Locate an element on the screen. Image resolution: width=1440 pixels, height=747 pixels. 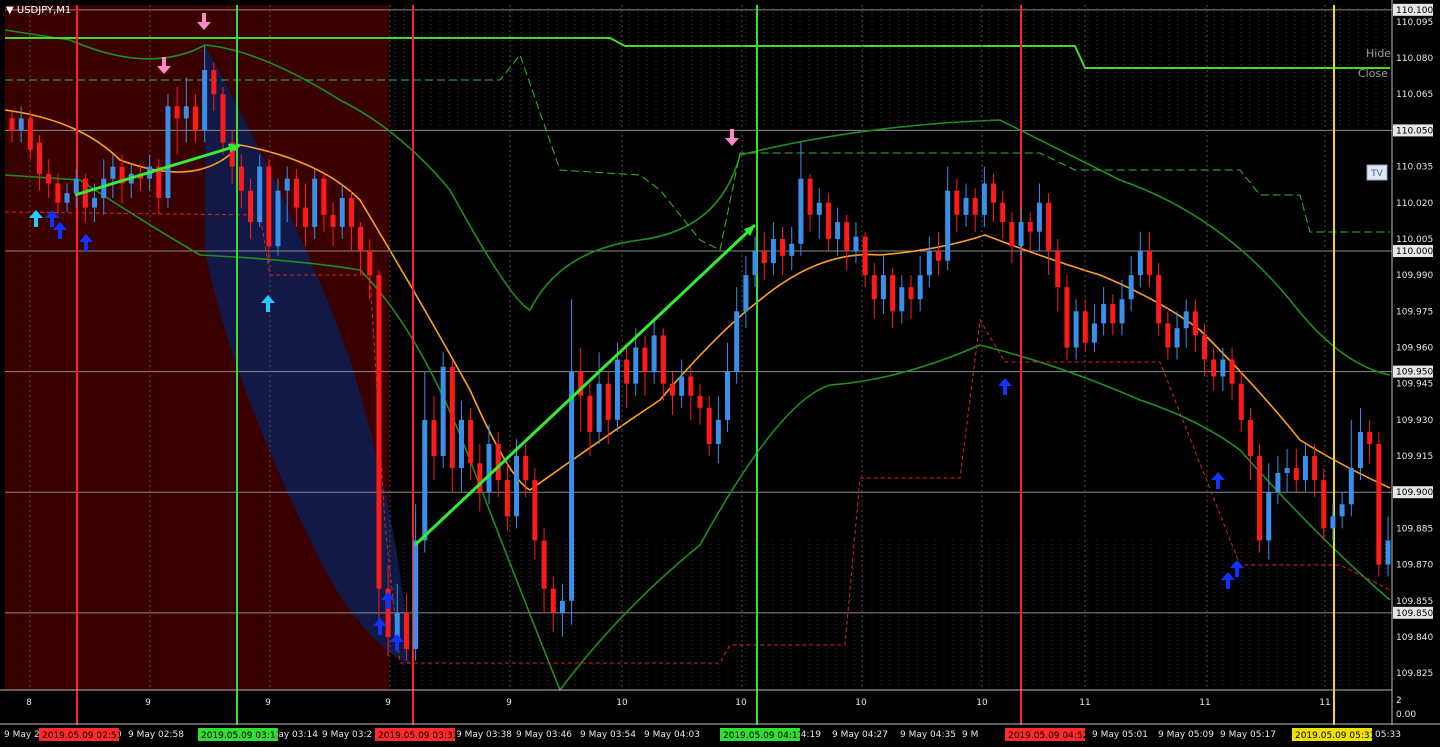
time-label: 9 May 2 is located at coordinates (22, 735).